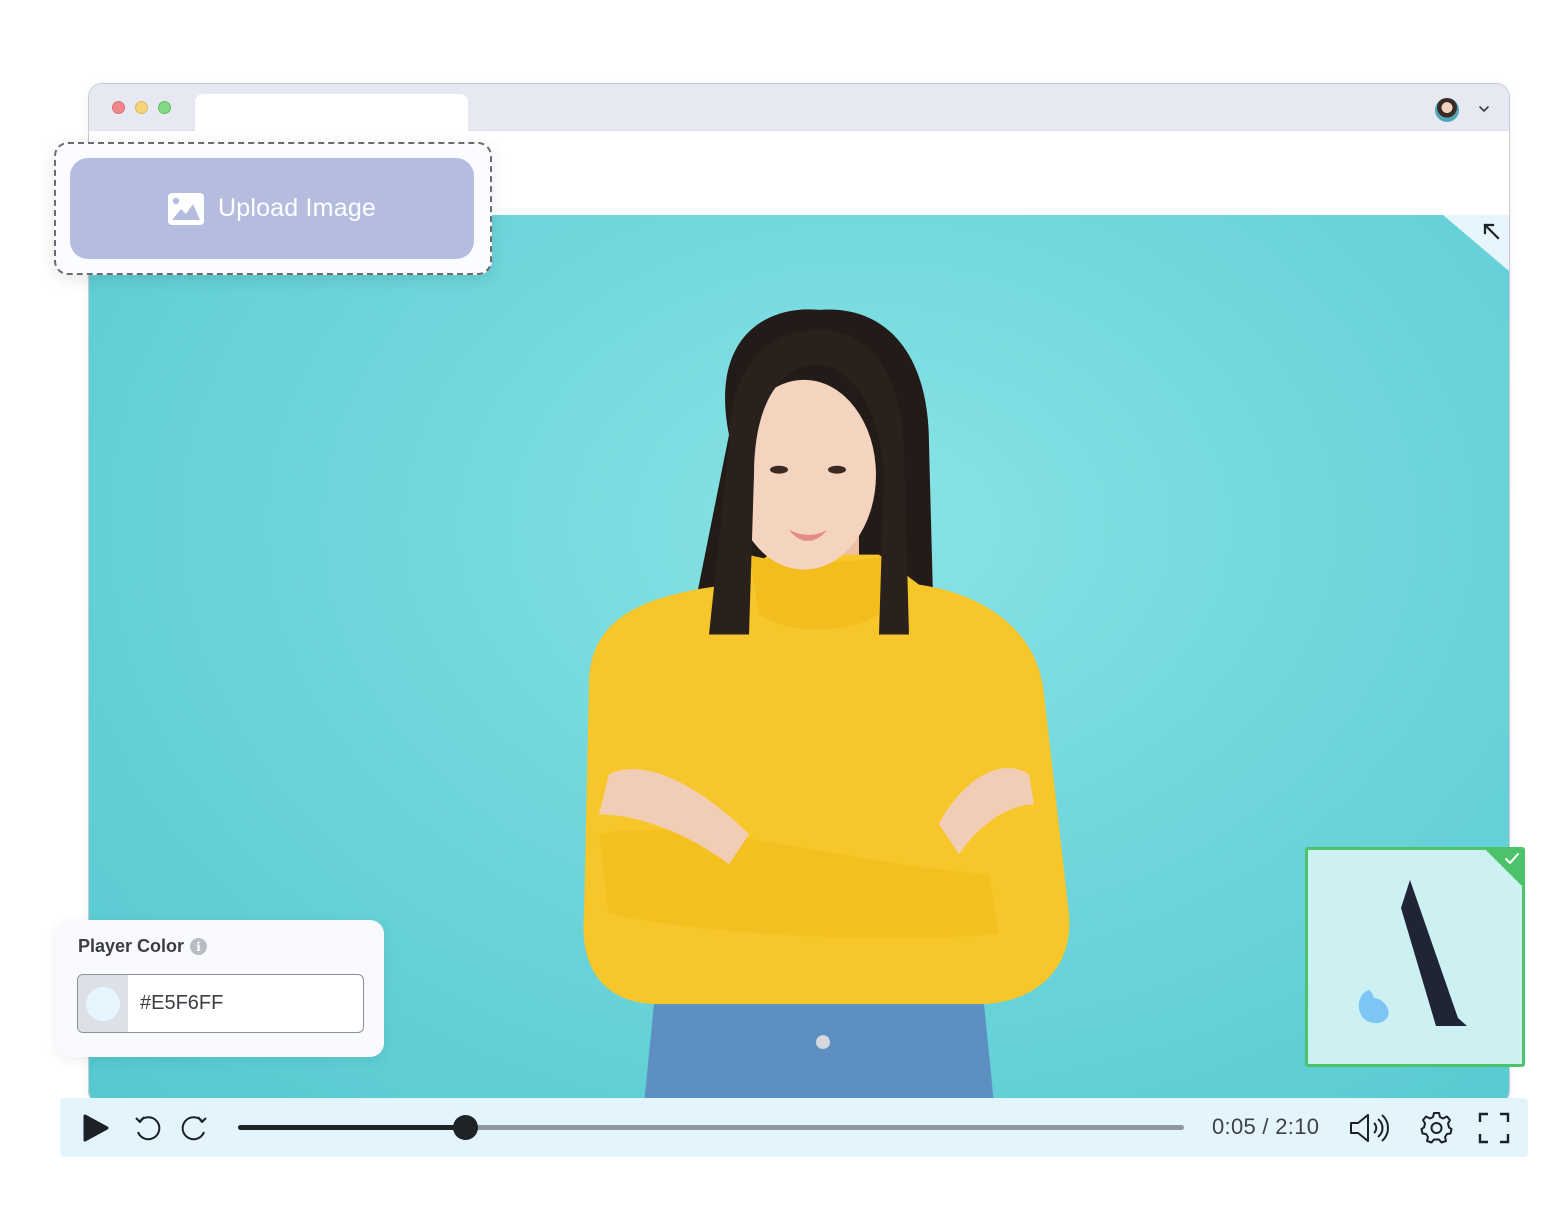  What do you see at coordinates (199, 946) in the screenshot?
I see `info-icon: i` at bounding box center [199, 946].